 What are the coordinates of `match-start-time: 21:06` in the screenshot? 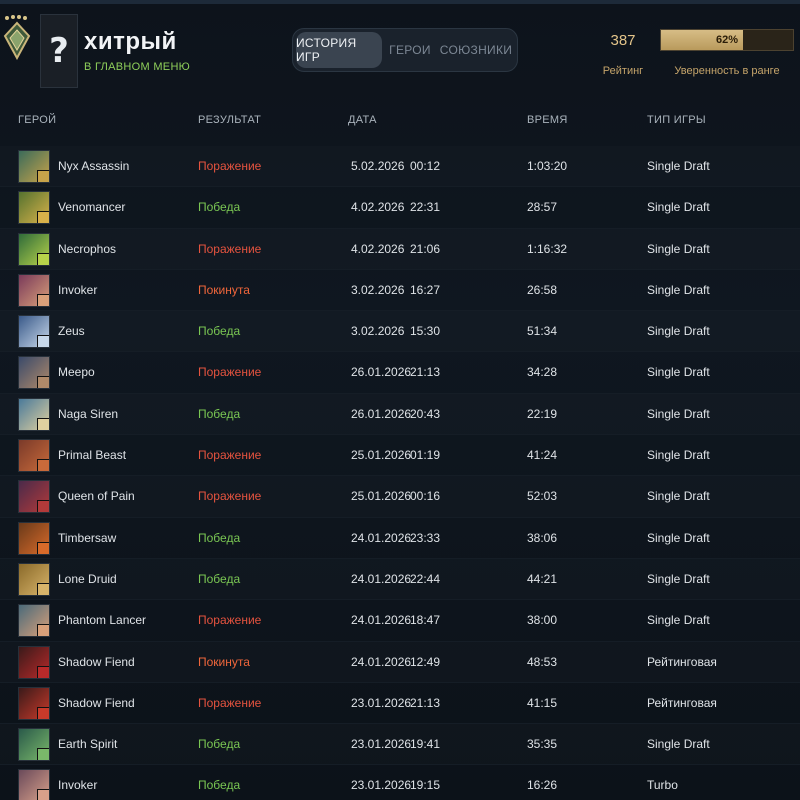 It's located at (425, 248).